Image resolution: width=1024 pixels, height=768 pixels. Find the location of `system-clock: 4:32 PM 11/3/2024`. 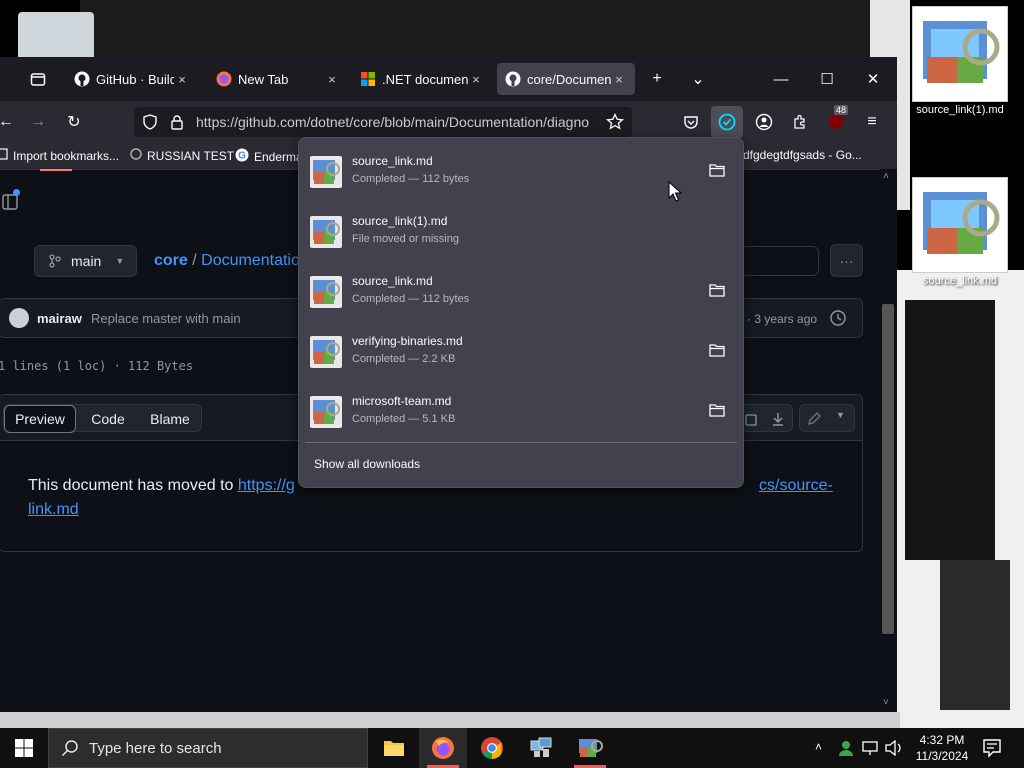

system-clock: 4:32 PM 11/3/2024 is located at coordinates (942, 748).